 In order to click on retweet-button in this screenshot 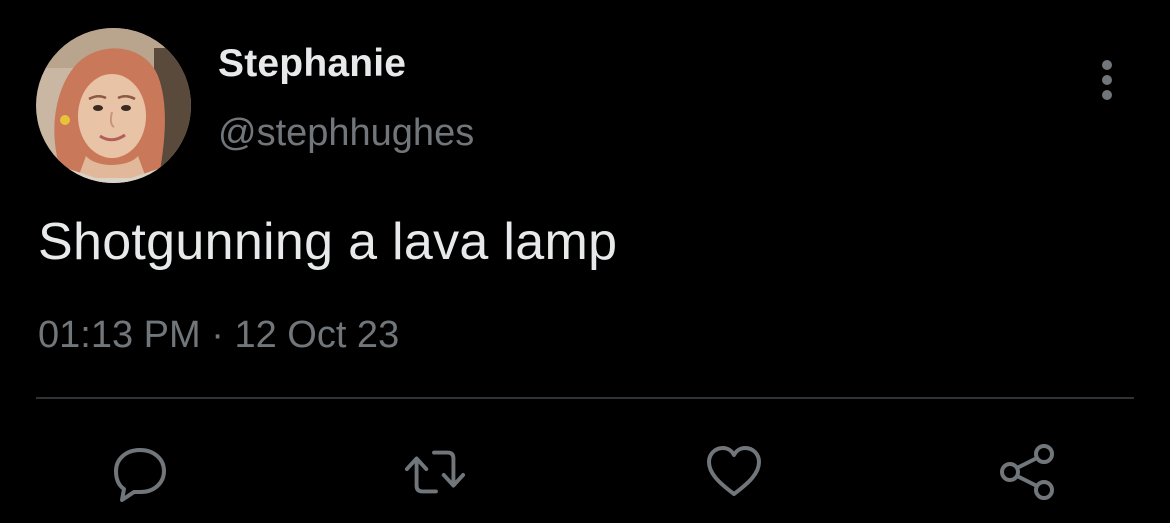, I will do `click(435, 472)`.